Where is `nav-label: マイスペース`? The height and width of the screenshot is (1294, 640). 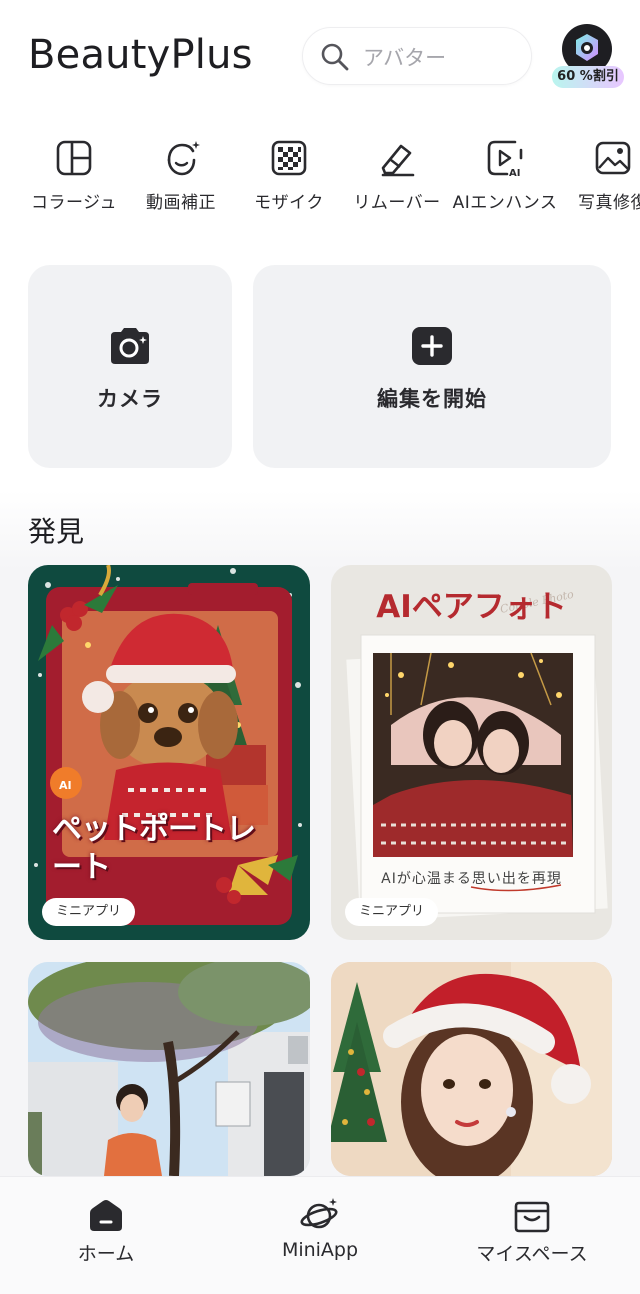 nav-label: マイスペース is located at coordinates (532, 1254).